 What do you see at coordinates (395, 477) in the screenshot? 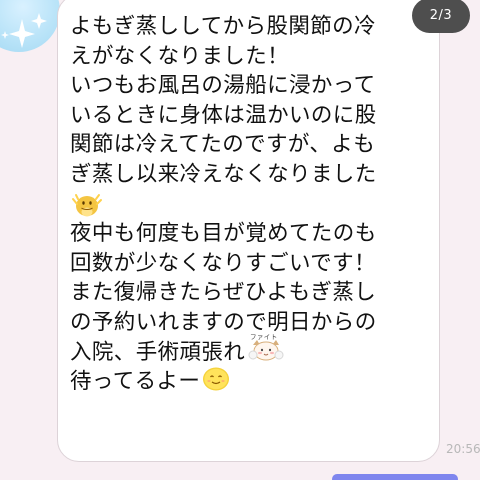
I see `bottom-action-bar` at bounding box center [395, 477].